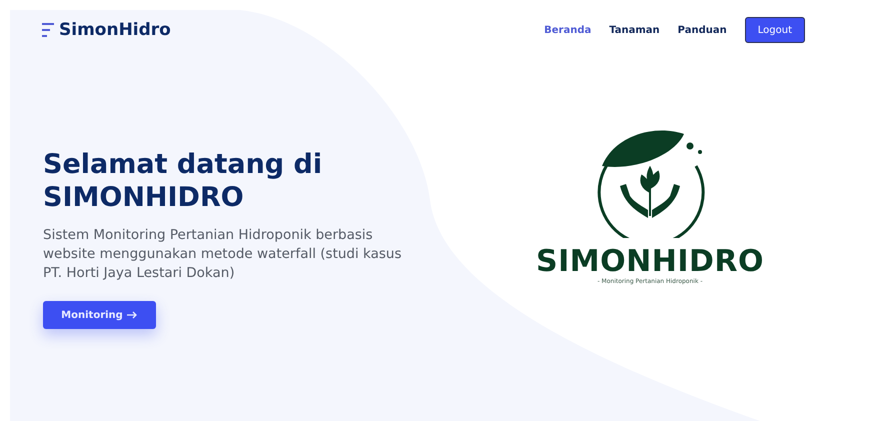 The image size is (877, 421). What do you see at coordinates (774, 30) in the screenshot?
I see `logout-button: Logout` at bounding box center [774, 30].